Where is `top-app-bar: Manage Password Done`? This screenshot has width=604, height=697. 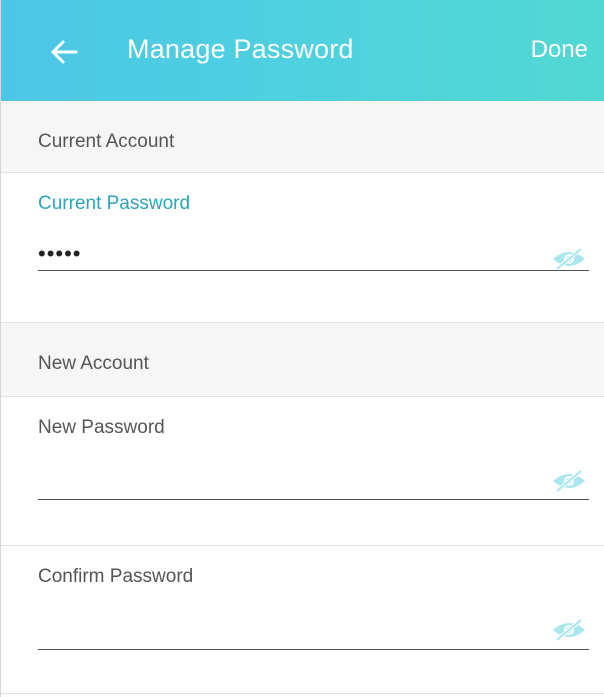
top-app-bar: Manage Password Done is located at coordinates (302, 50).